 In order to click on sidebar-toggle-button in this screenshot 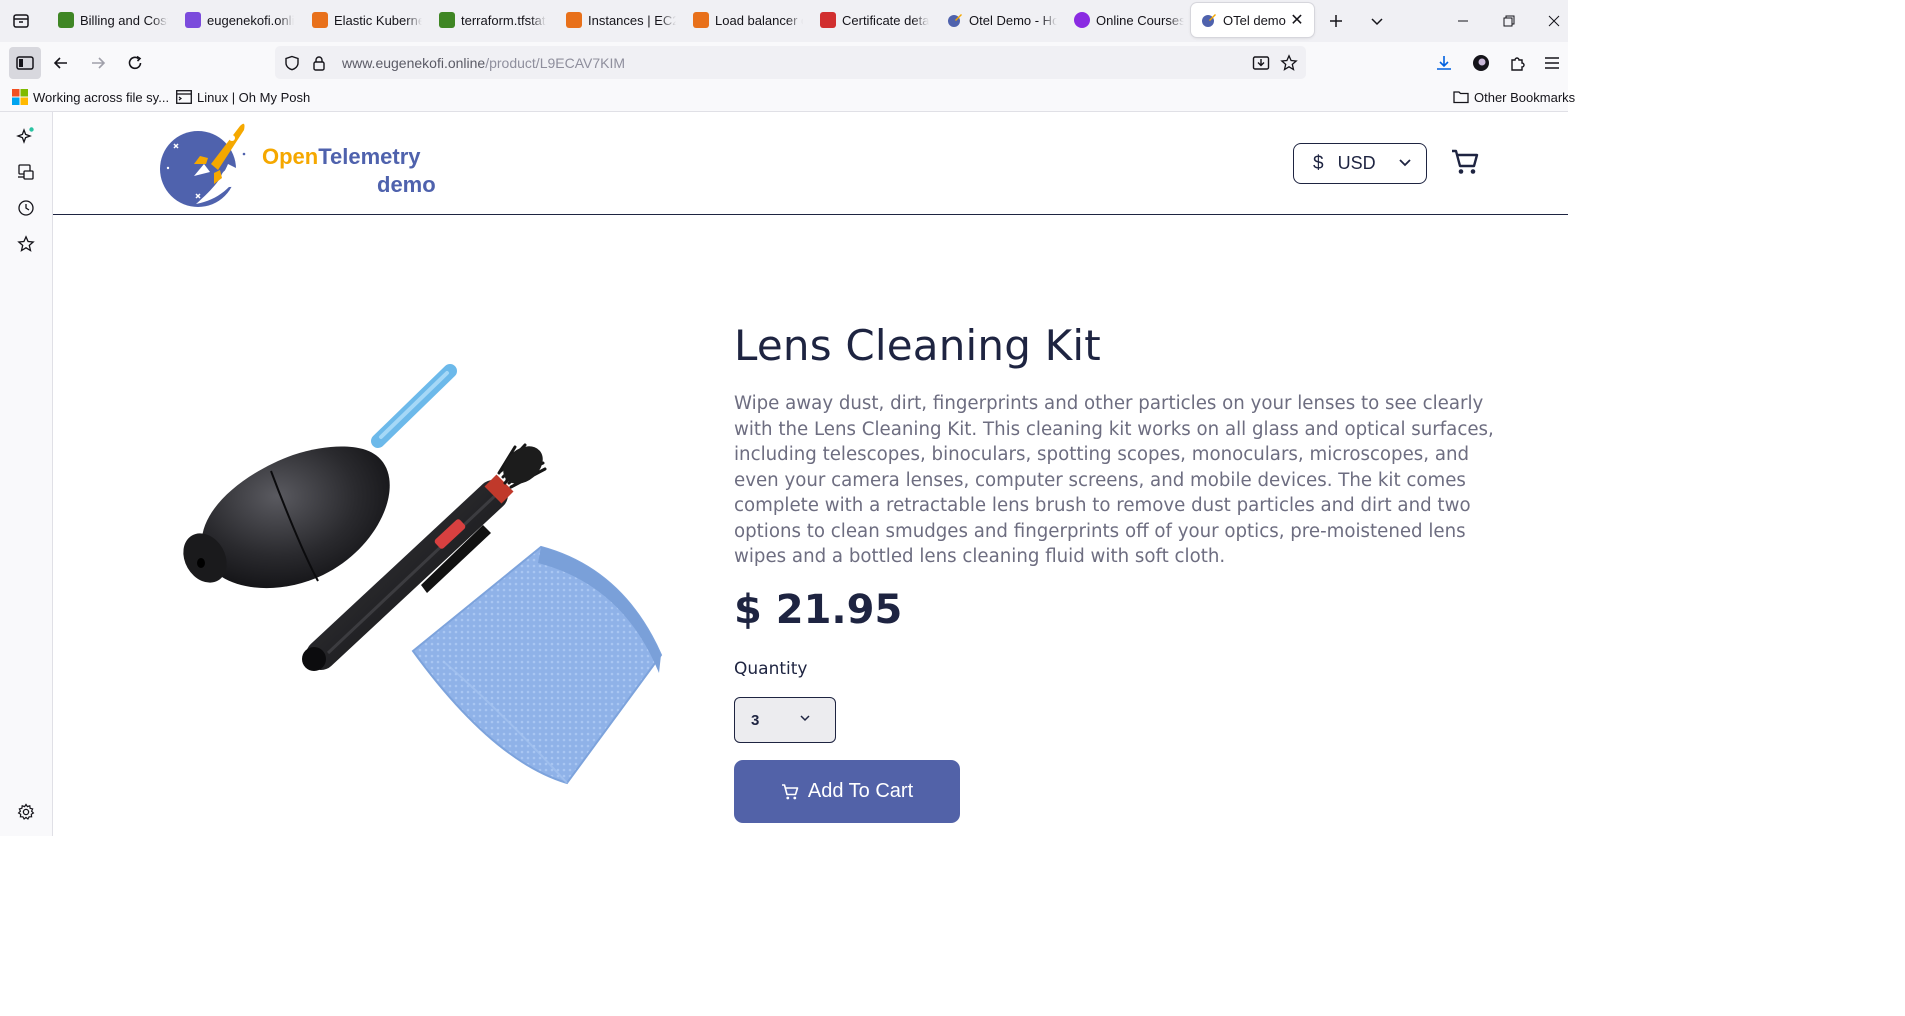, I will do `click(25, 63)`.